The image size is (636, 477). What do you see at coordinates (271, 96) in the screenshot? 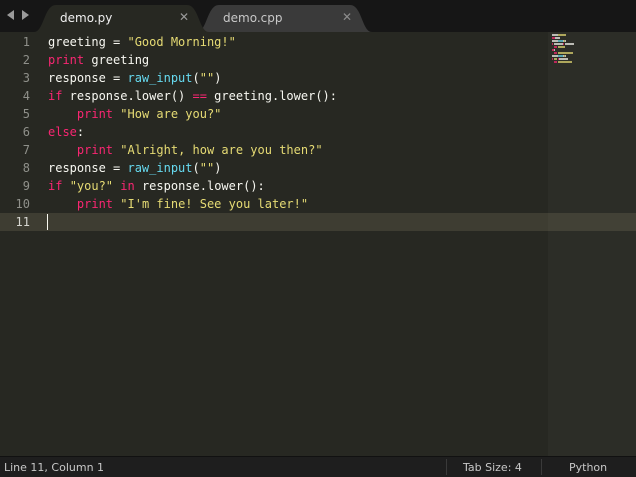
I see `code-token: greeting.lower():` at bounding box center [271, 96].